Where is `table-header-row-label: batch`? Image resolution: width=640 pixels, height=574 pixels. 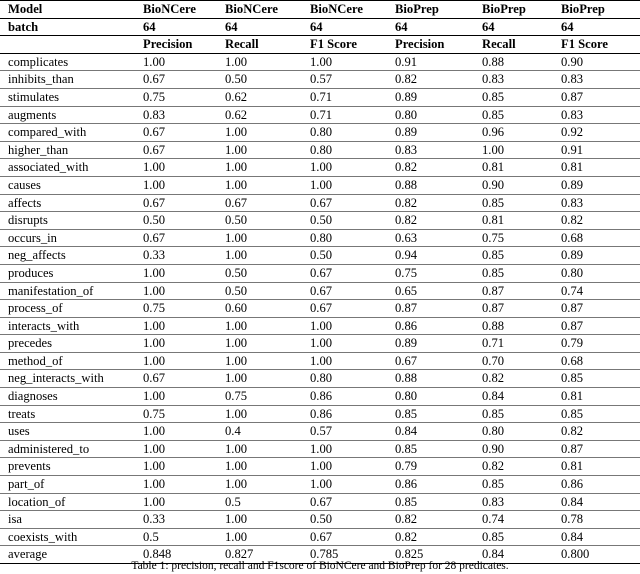
table-header-row-label: batch is located at coordinates (70, 27).